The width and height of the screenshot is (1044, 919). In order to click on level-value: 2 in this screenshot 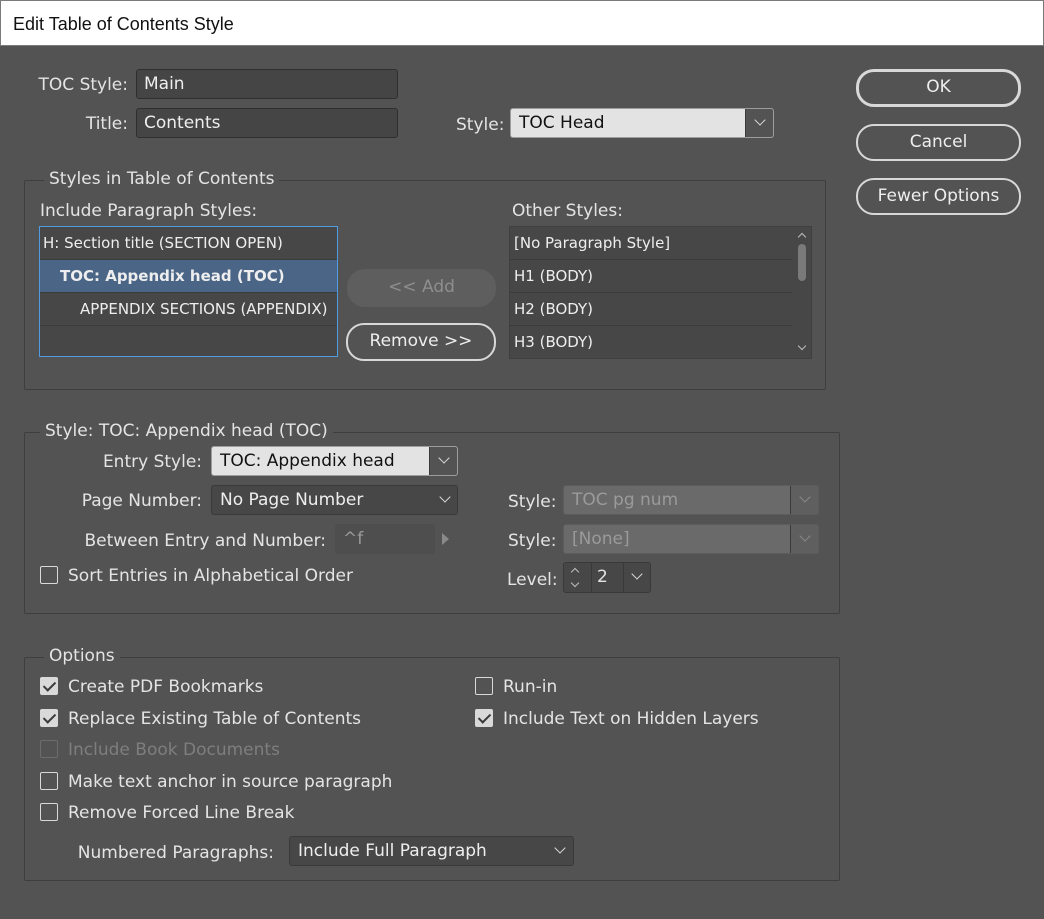, I will do `click(602, 577)`.